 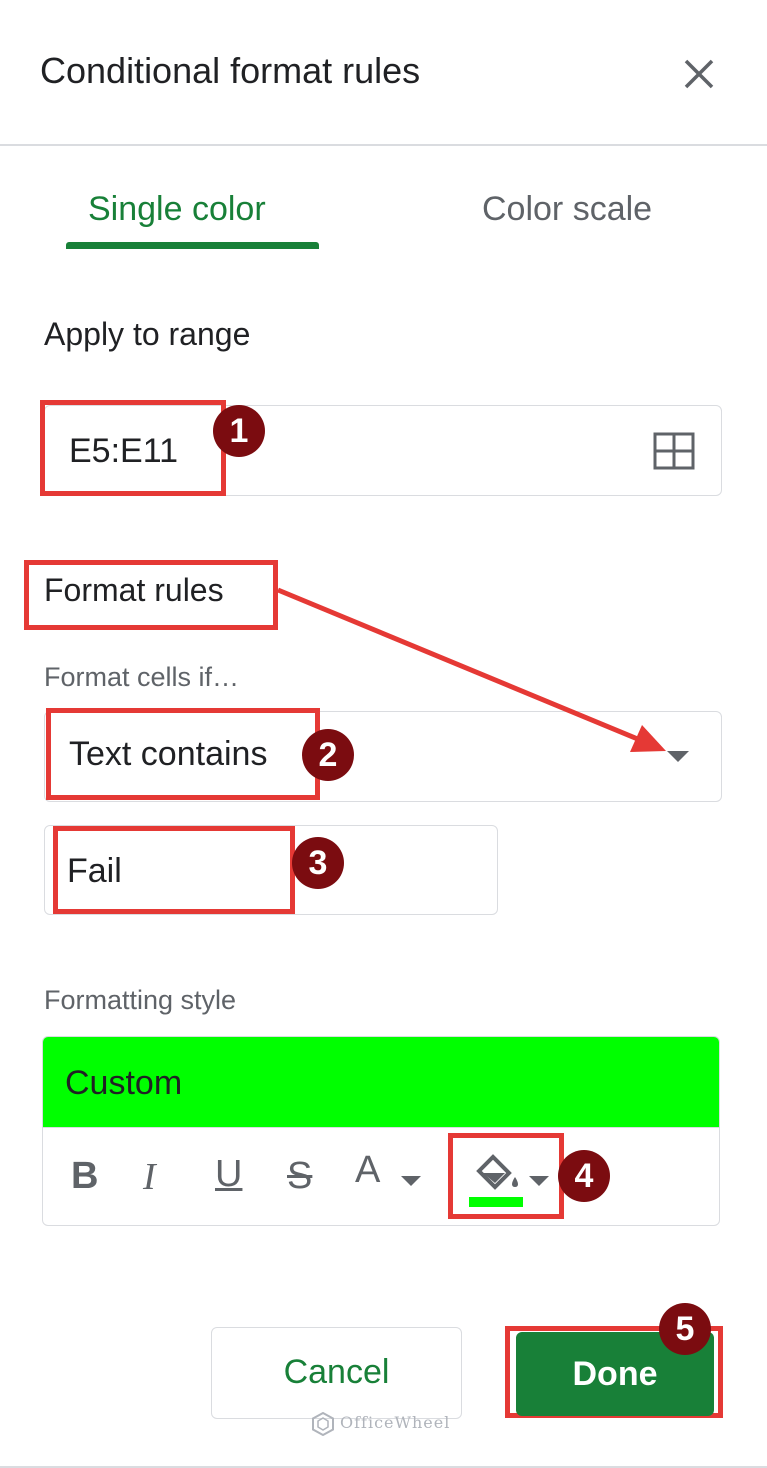 What do you see at coordinates (84, 1176) in the screenshot?
I see `bold-button: B` at bounding box center [84, 1176].